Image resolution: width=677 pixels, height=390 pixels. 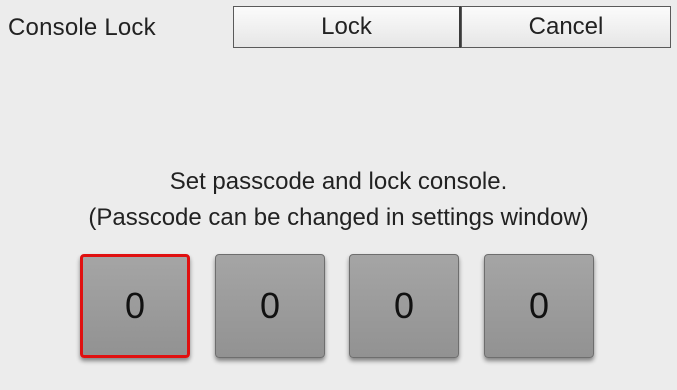 What do you see at coordinates (135, 306) in the screenshot?
I see `passcode-digit-1: 0` at bounding box center [135, 306].